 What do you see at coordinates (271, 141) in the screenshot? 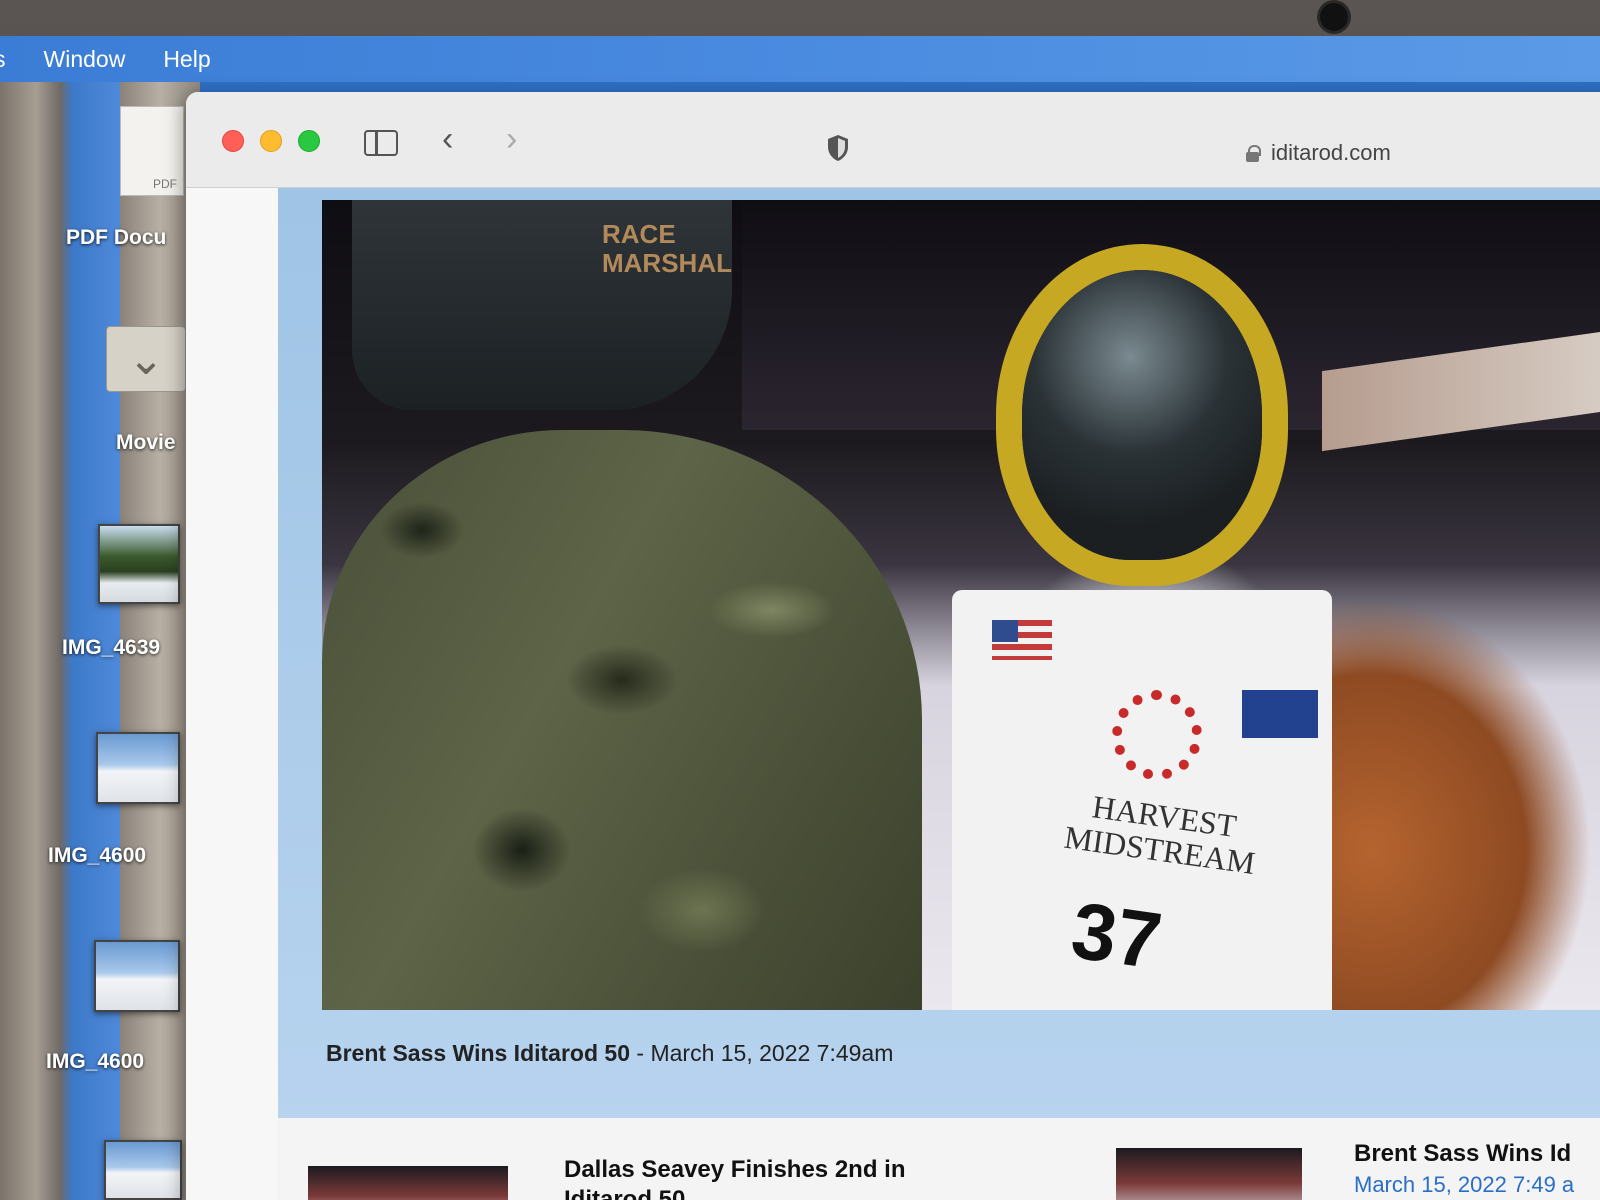
I see `minimize-window-button` at bounding box center [271, 141].